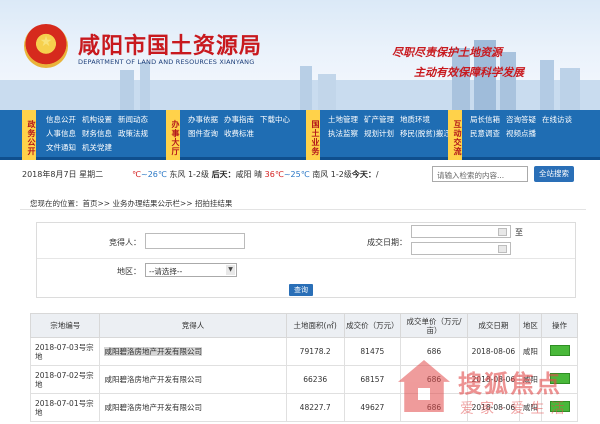 The width and height of the screenshot is (600, 424). I want to click on cell-parcel-id: 2018-07-03号宗地, so click(65, 351).